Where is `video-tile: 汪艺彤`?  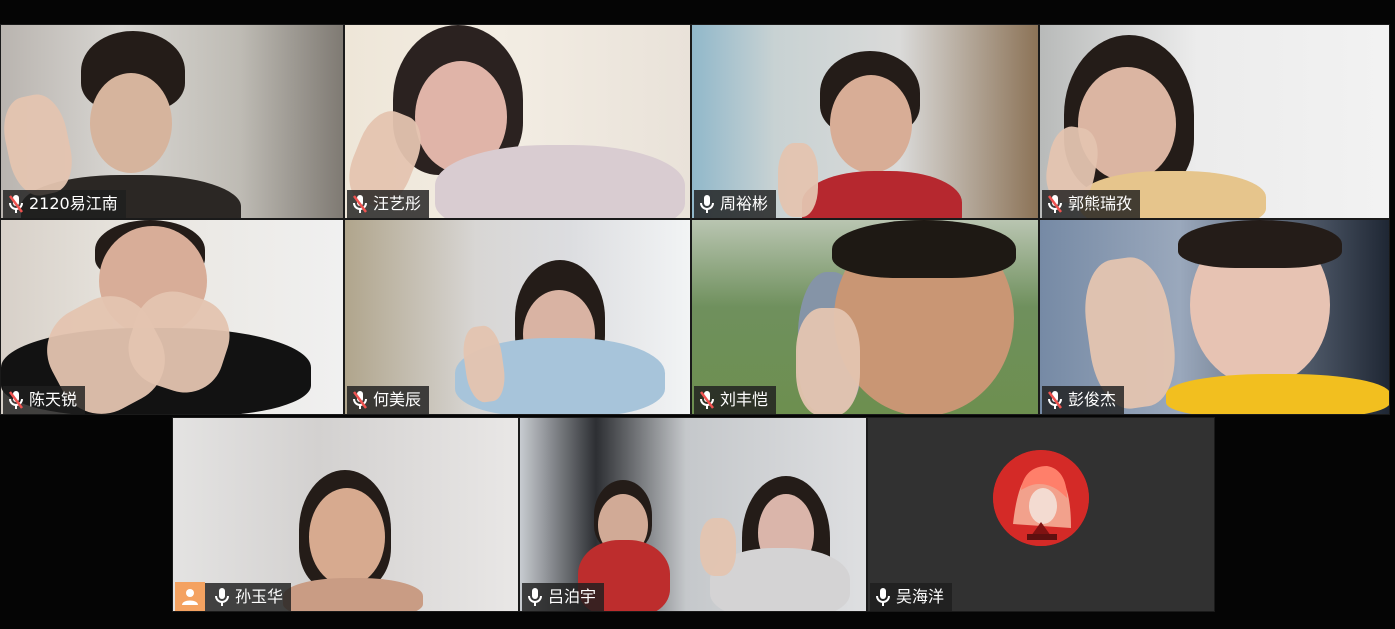
video-tile: 汪艺彤 is located at coordinates (517, 121).